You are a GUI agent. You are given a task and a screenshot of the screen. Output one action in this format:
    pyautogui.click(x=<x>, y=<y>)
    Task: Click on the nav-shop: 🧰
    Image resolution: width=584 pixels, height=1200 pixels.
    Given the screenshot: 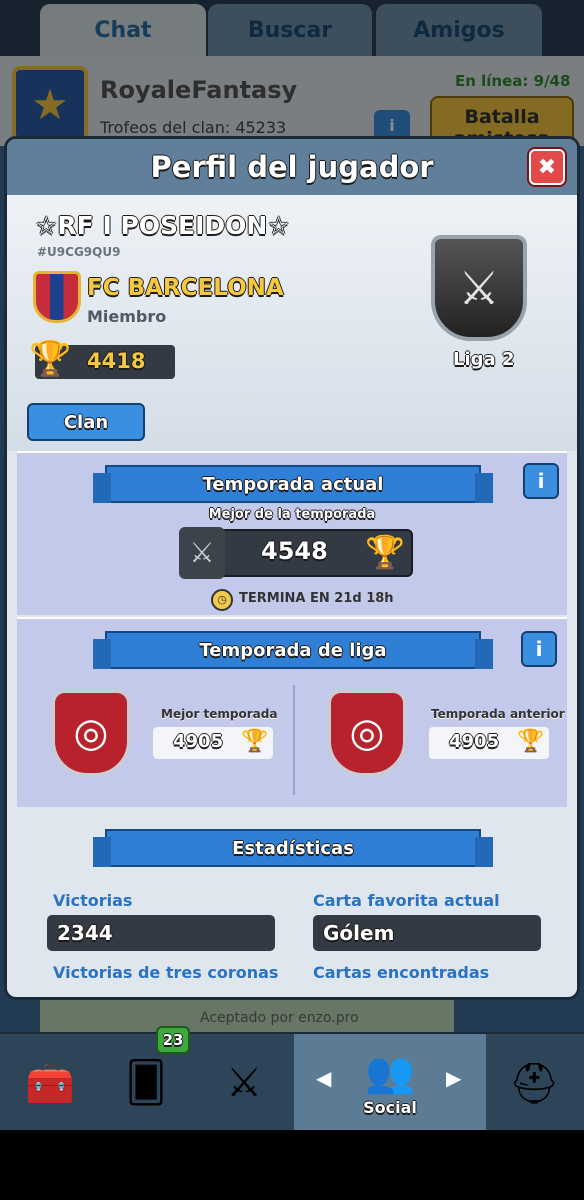 What is the action you would take?
    pyautogui.click(x=50, y=1083)
    